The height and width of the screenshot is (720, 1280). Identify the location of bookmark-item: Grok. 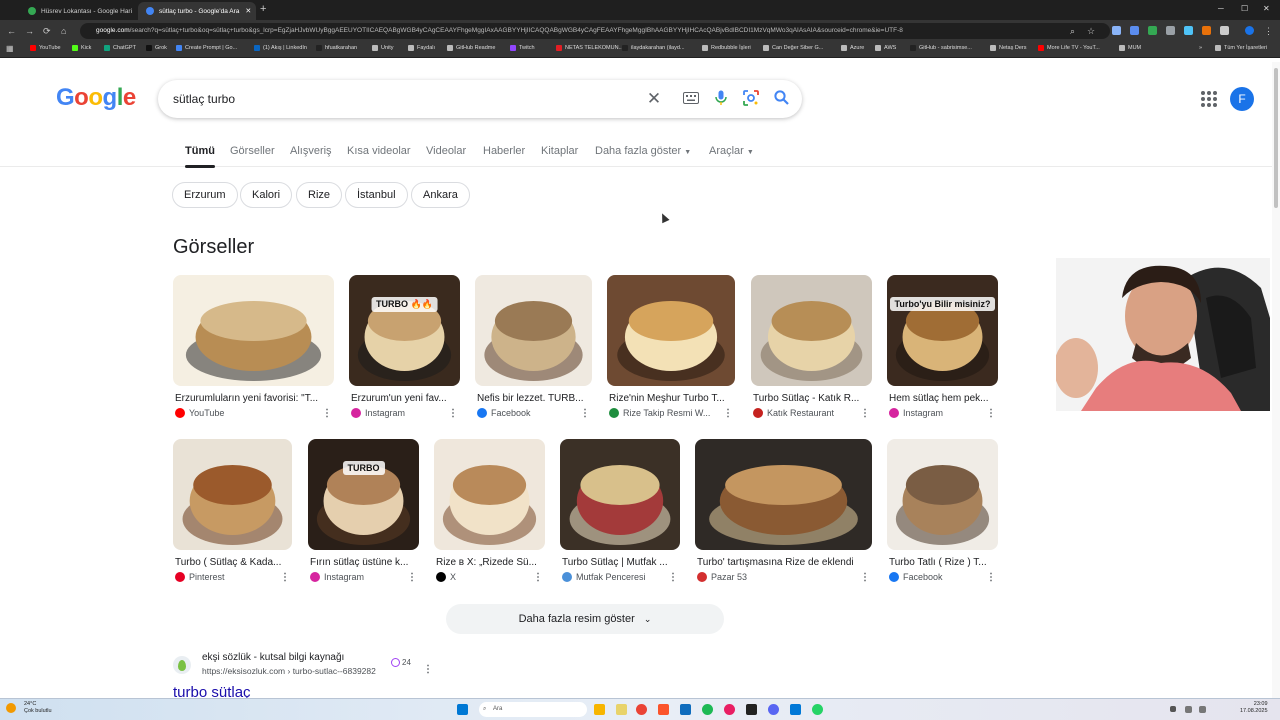
(156, 48).